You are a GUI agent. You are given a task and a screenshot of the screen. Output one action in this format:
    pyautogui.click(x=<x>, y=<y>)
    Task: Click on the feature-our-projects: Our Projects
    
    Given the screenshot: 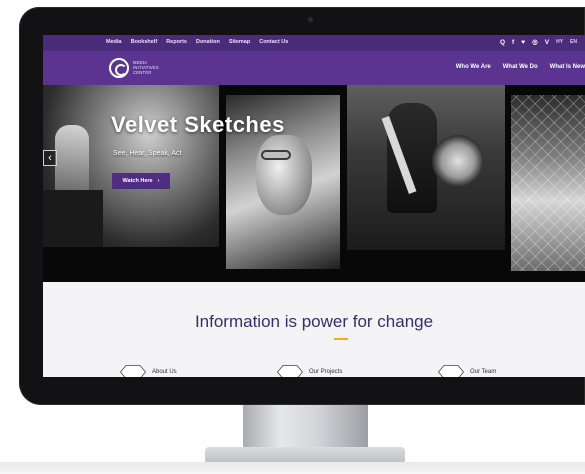 What is the action you would take?
    pyautogui.click(x=309, y=371)
    